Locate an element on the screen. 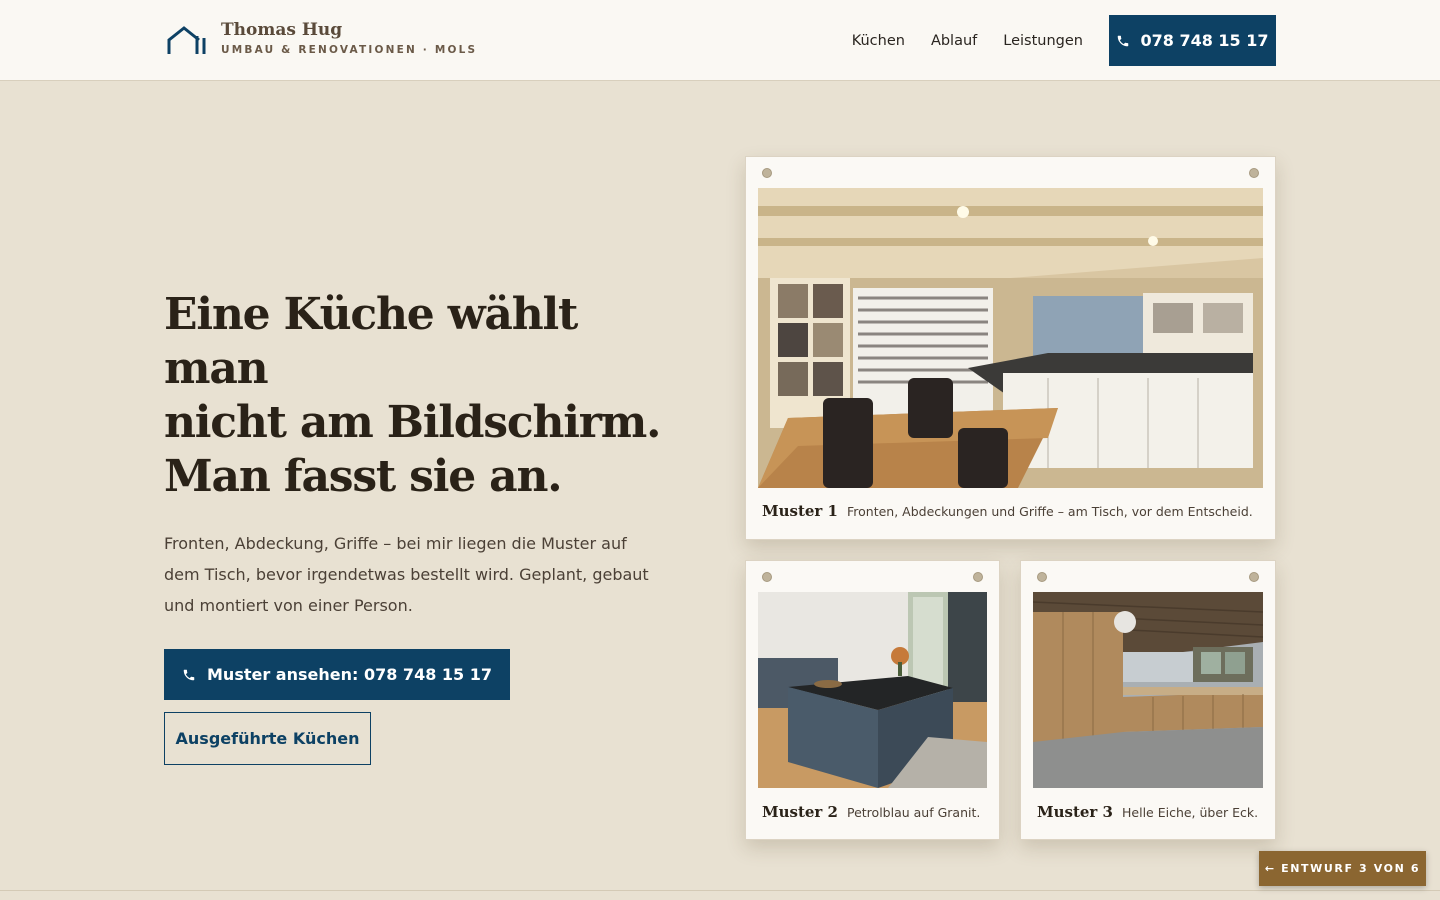 The image size is (1440, 900). nav-link-ablauf: Ablauf is located at coordinates (954, 41).